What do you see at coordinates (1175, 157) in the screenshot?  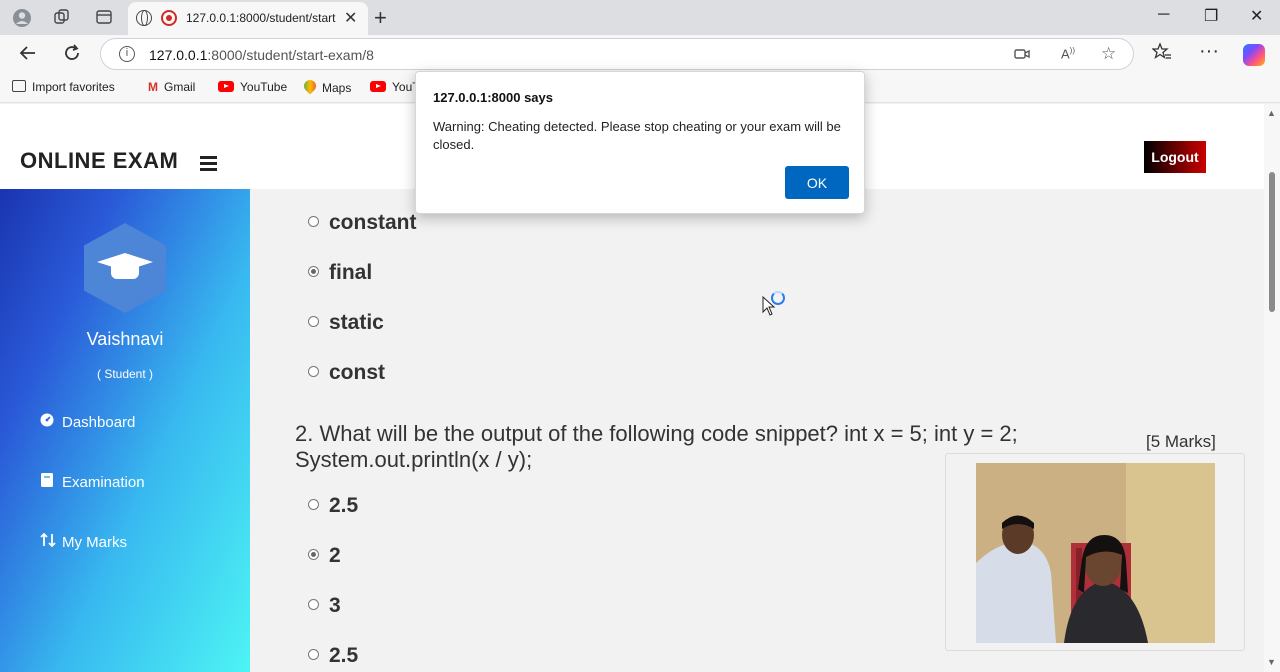 I see `logout-button: Logout` at bounding box center [1175, 157].